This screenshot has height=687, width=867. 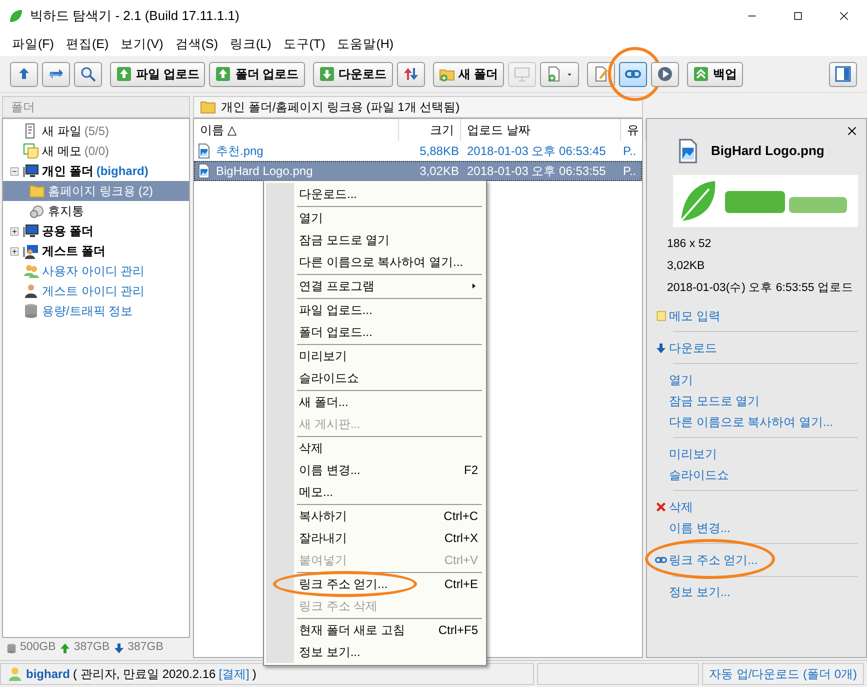 I want to click on menu-item: 잘라내기 Ctrl+X, so click(x=389, y=538).